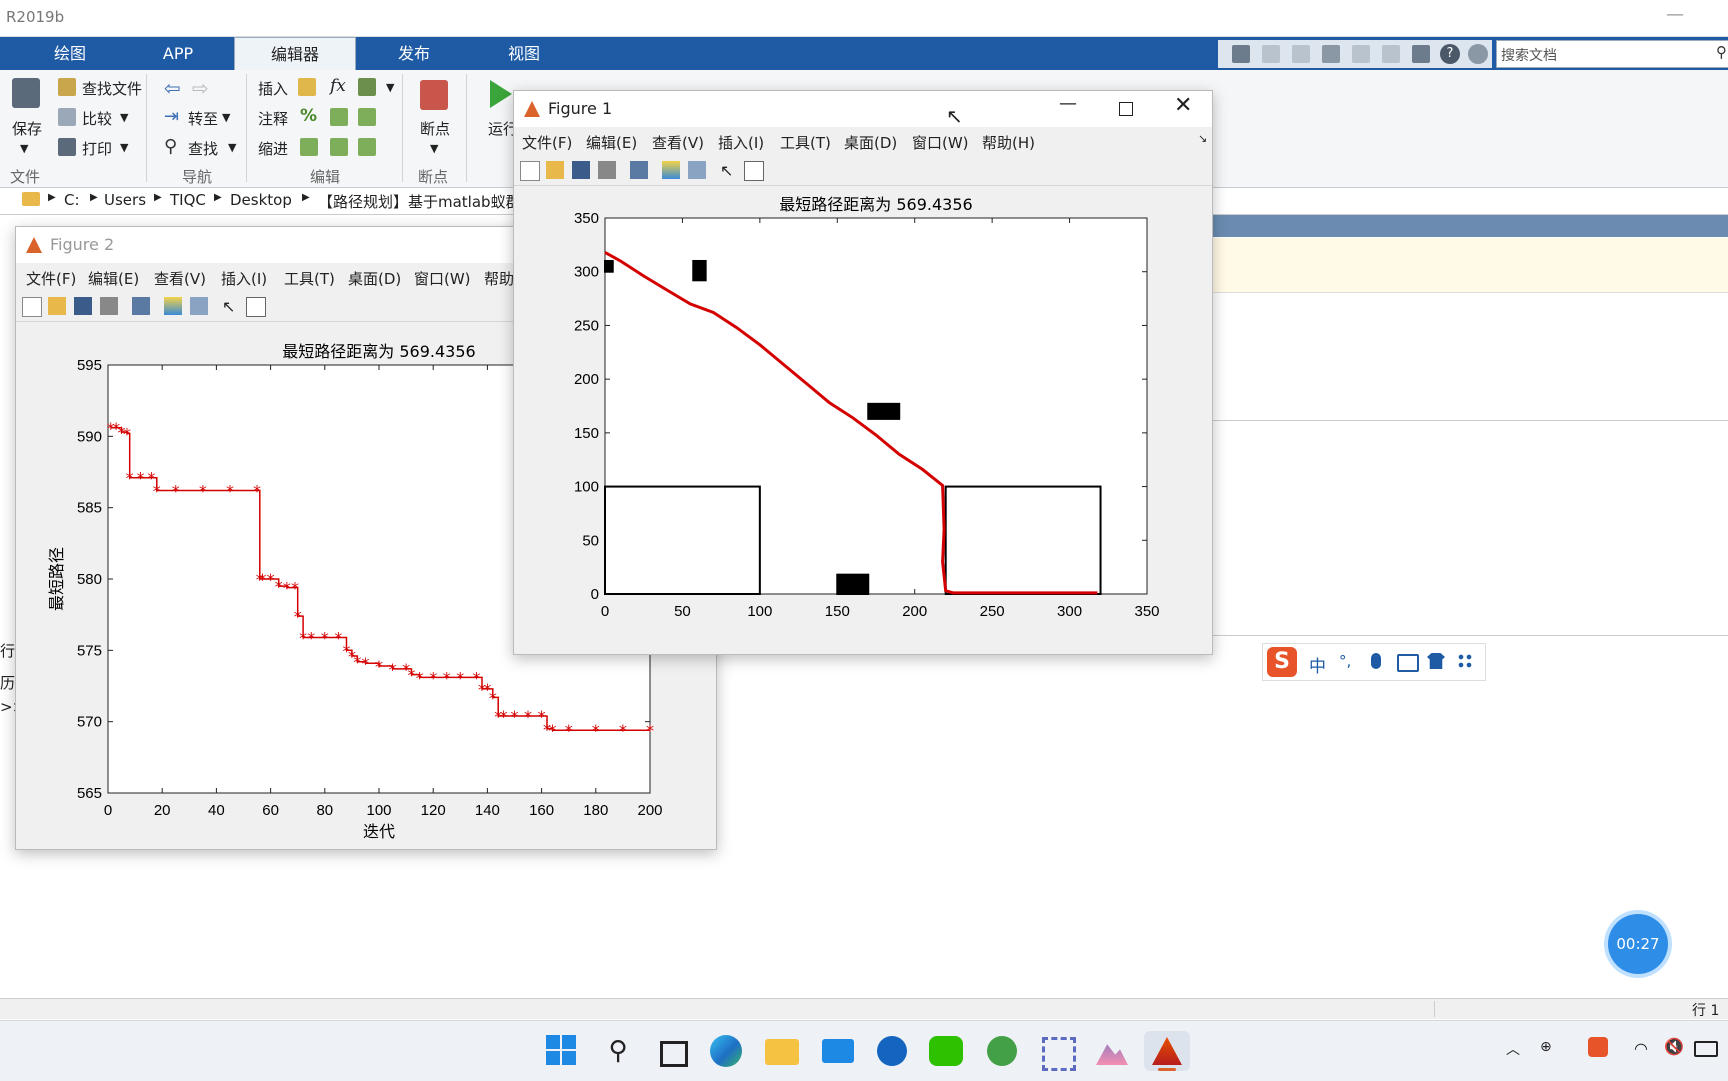  Describe the element at coordinates (782, 1051) in the screenshot. I see `file-explorer-icon` at that location.